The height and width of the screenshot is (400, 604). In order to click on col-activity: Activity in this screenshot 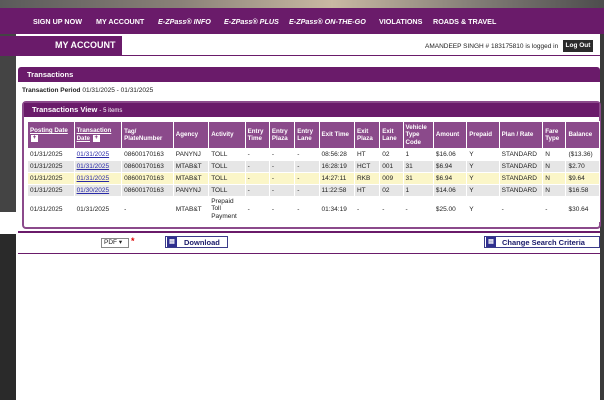, I will do `click(227, 135)`.